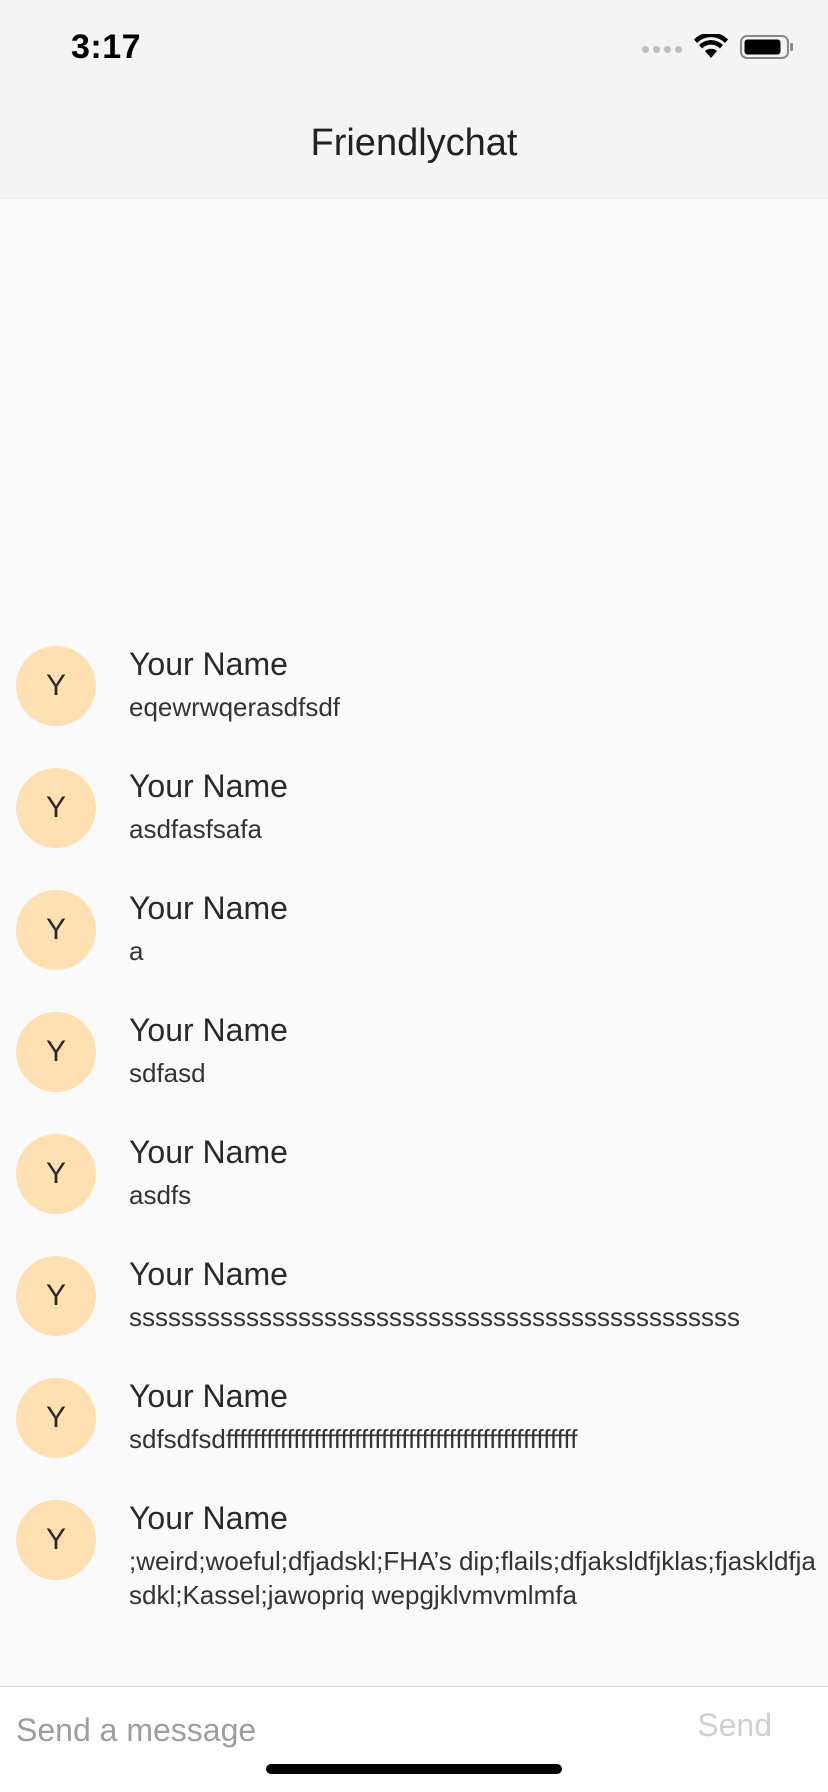 Image resolution: width=828 pixels, height=1792 pixels. What do you see at coordinates (662, 49) in the screenshot?
I see `cellular-signal-icon` at bounding box center [662, 49].